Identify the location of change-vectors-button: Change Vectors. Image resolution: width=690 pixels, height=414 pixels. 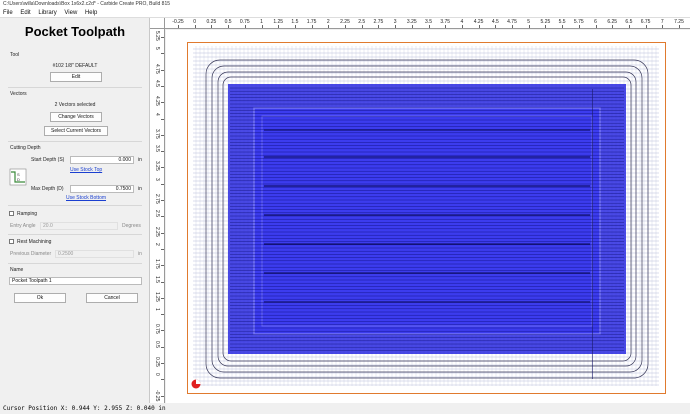
(76, 117).